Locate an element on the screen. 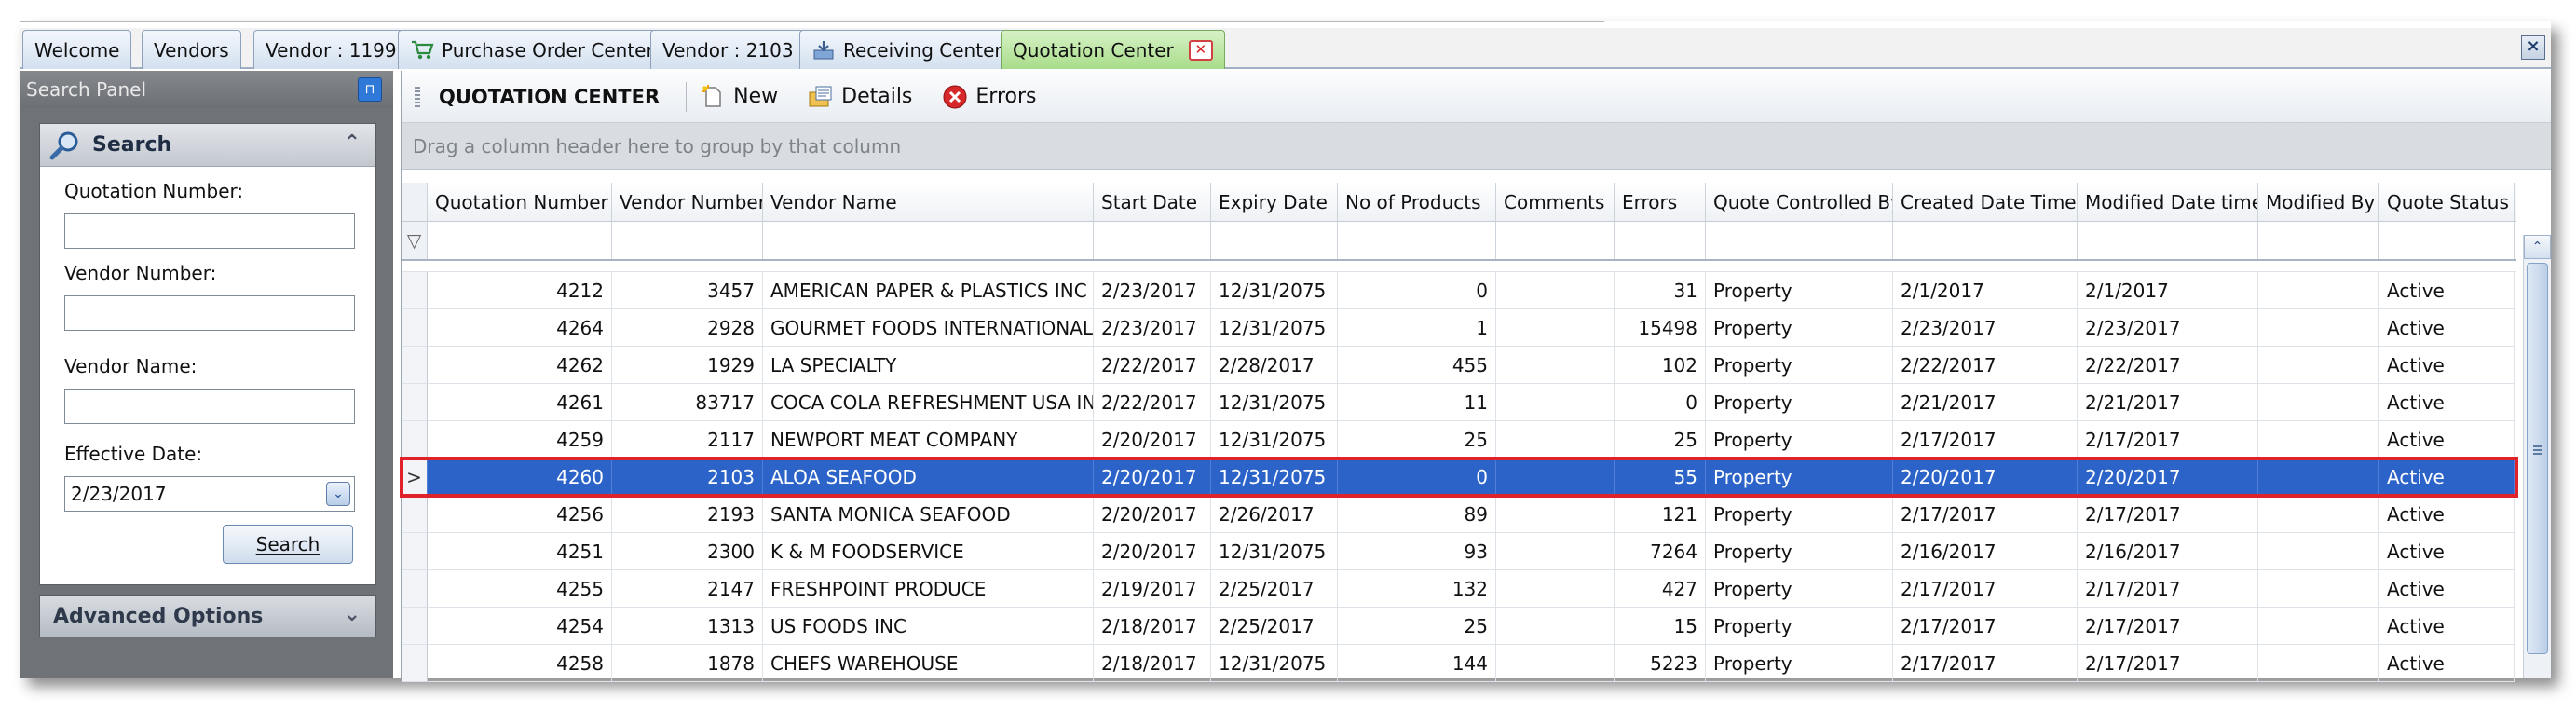 The width and height of the screenshot is (2576, 712). cell-start-date: 2/22/2017 is located at coordinates (1152, 365).